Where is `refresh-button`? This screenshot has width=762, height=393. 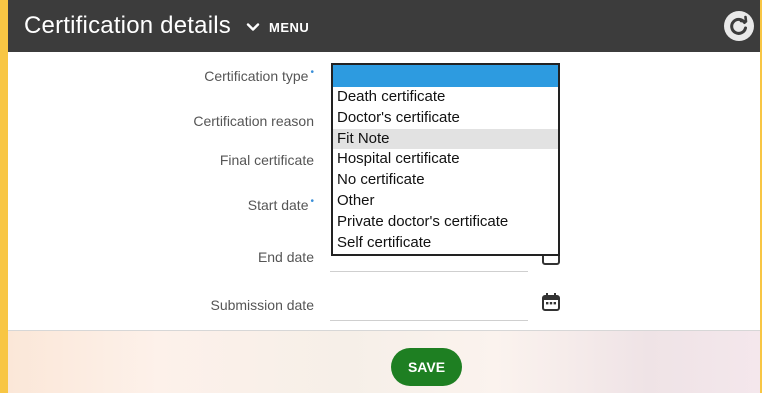 refresh-button is located at coordinates (739, 26).